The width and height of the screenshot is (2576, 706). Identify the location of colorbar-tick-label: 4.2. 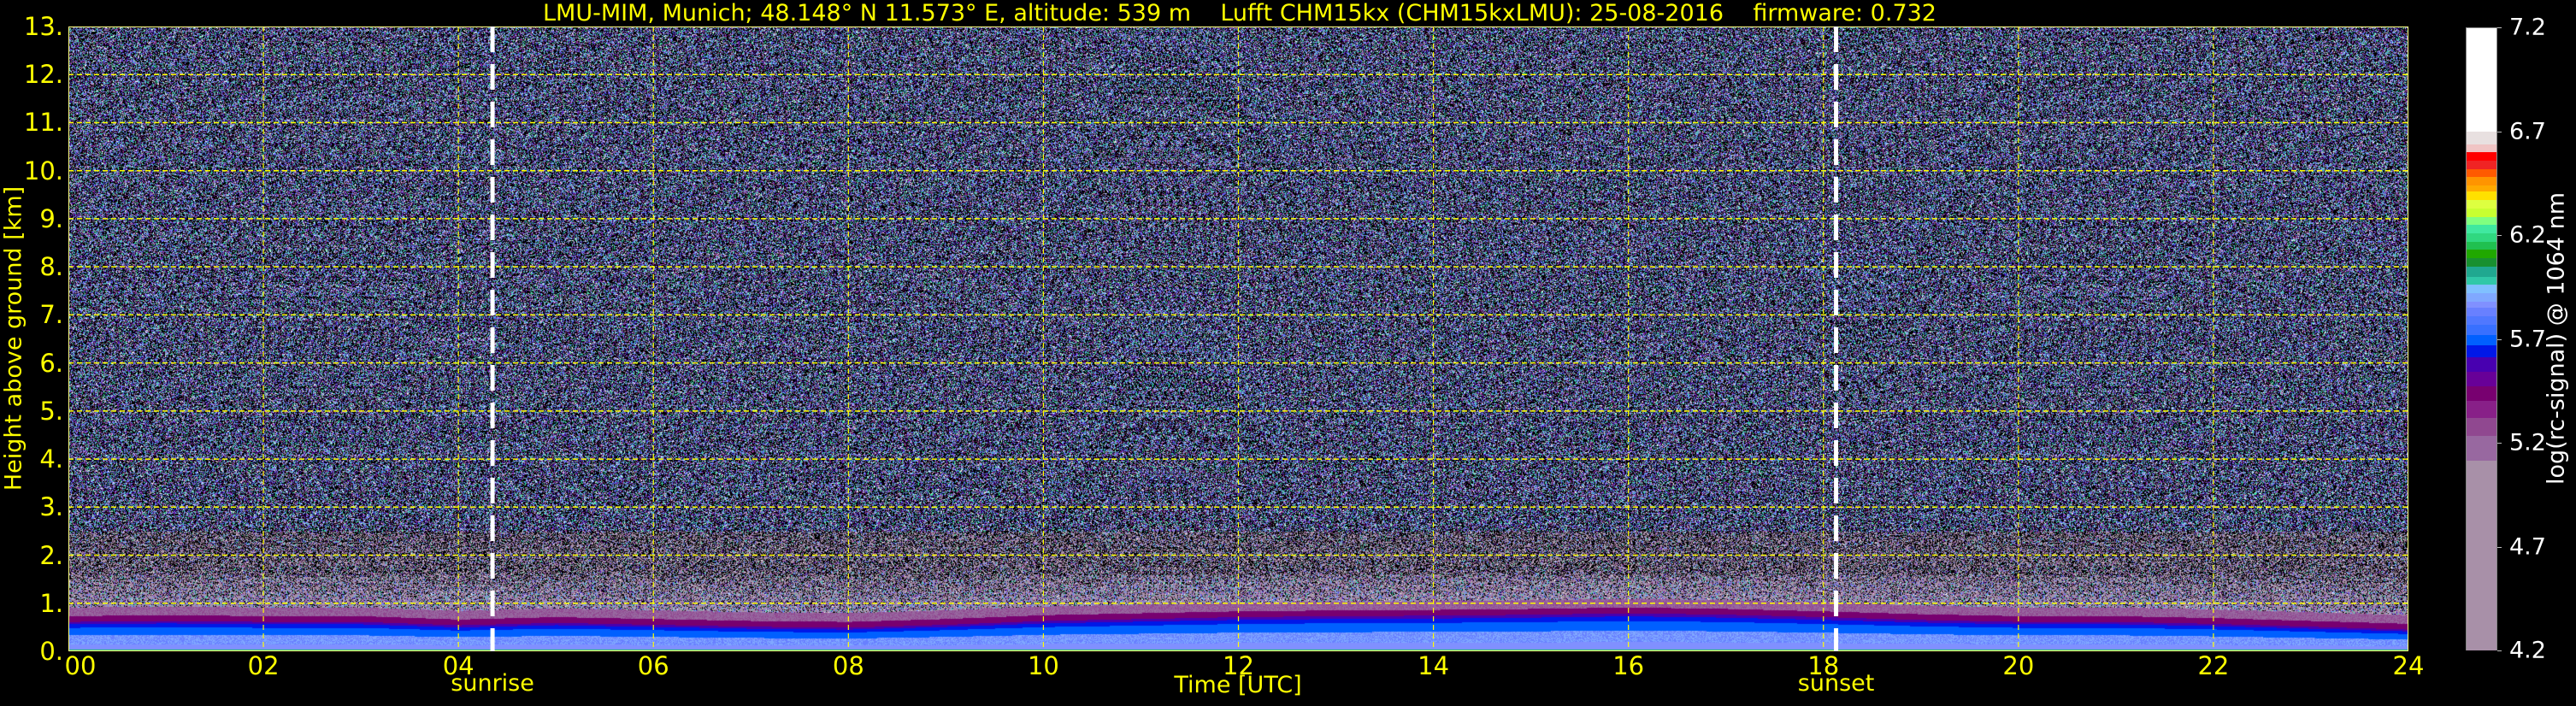
(2527, 650).